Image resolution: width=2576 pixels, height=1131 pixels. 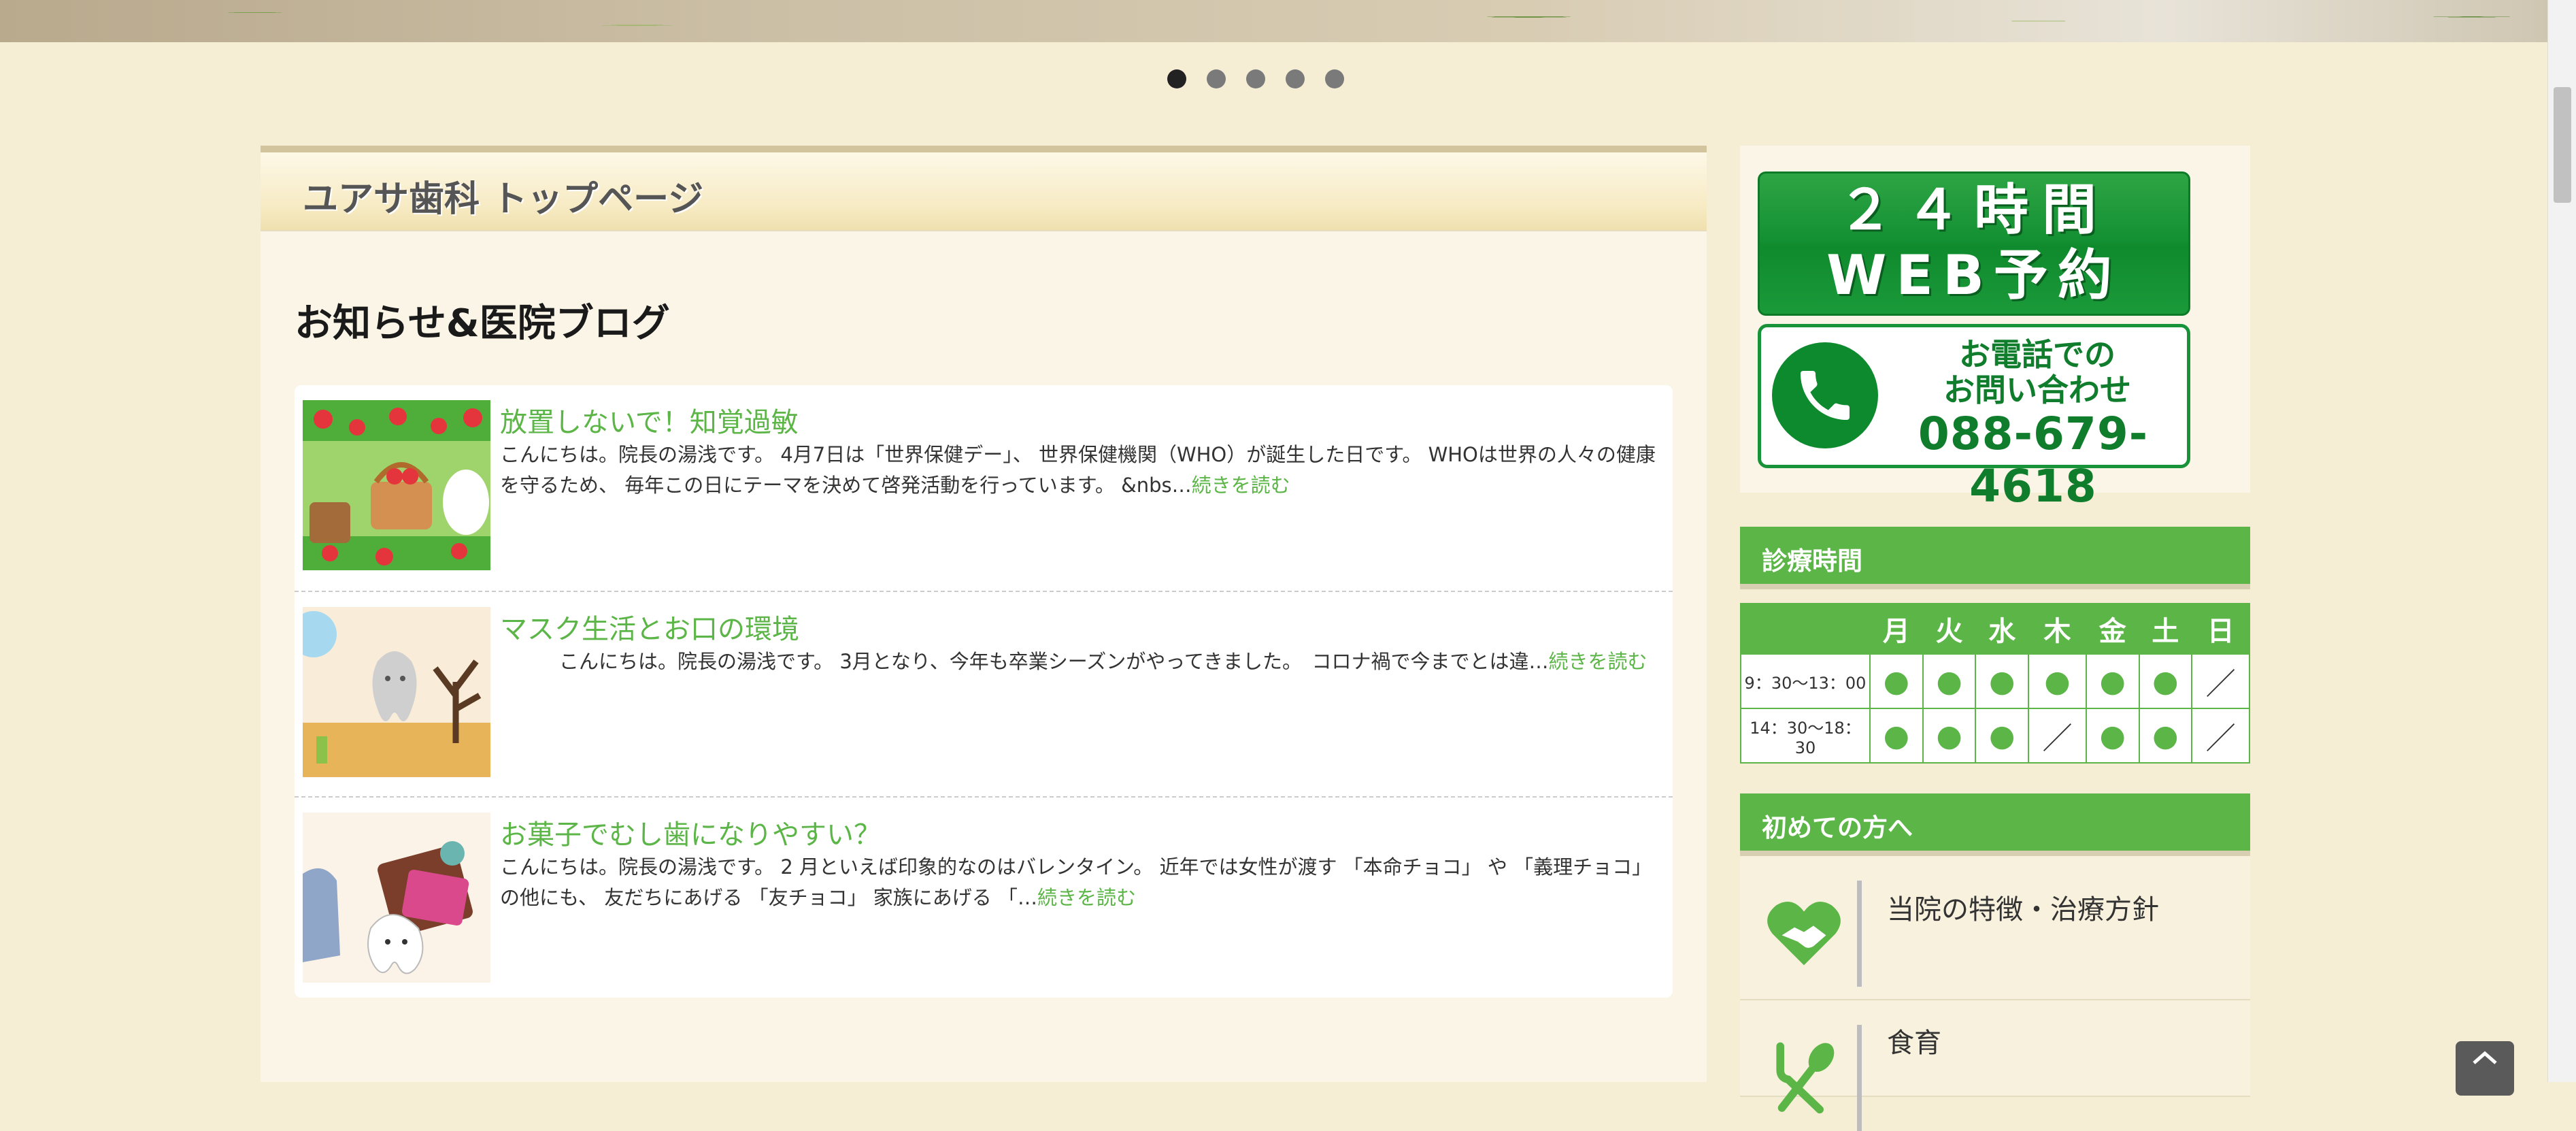 What do you see at coordinates (2033, 460) in the screenshot?
I see `phone-number: 088-679-4618` at bounding box center [2033, 460].